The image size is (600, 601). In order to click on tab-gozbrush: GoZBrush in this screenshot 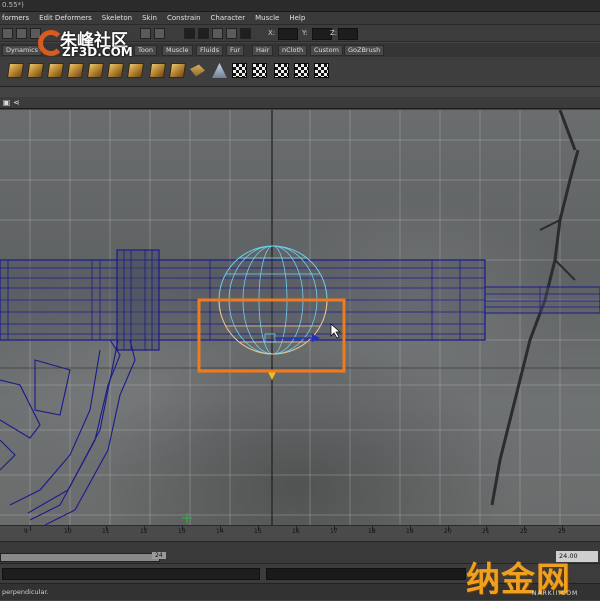, I will do `click(364, 50)`.